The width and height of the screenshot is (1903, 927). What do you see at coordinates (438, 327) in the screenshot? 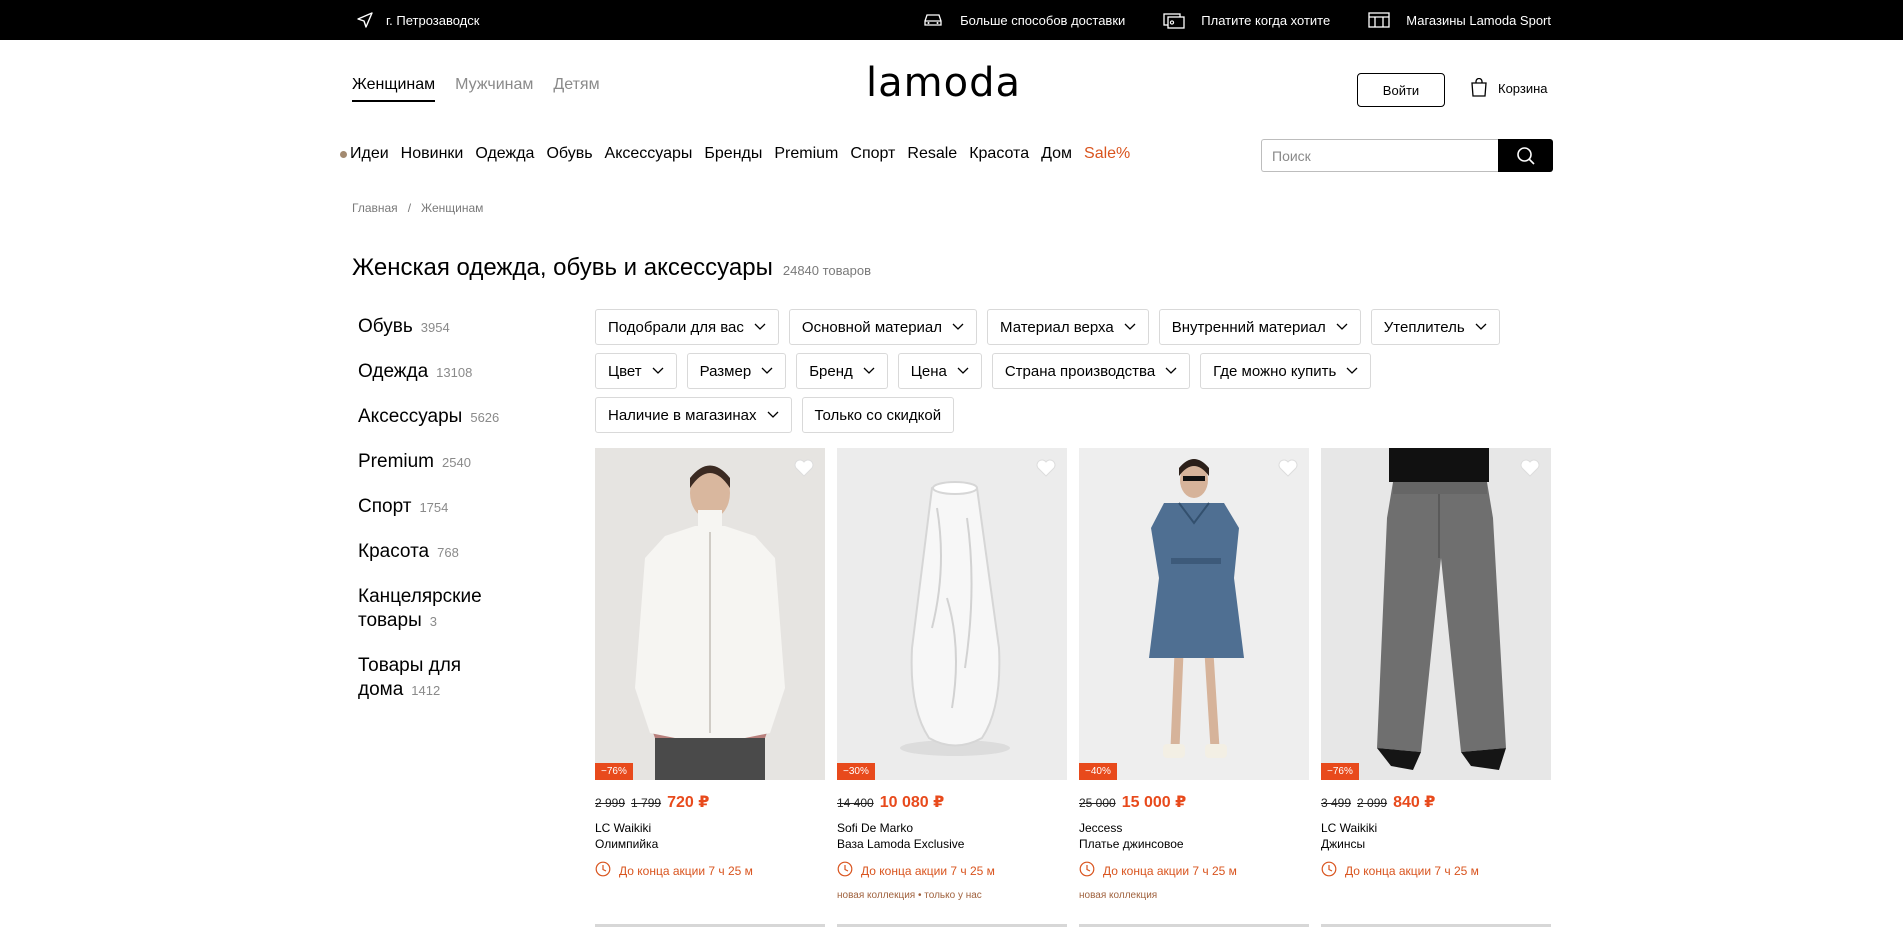
I see `sidebar-item-shoes: Обувь 3954` at bounding box center [438, 327].